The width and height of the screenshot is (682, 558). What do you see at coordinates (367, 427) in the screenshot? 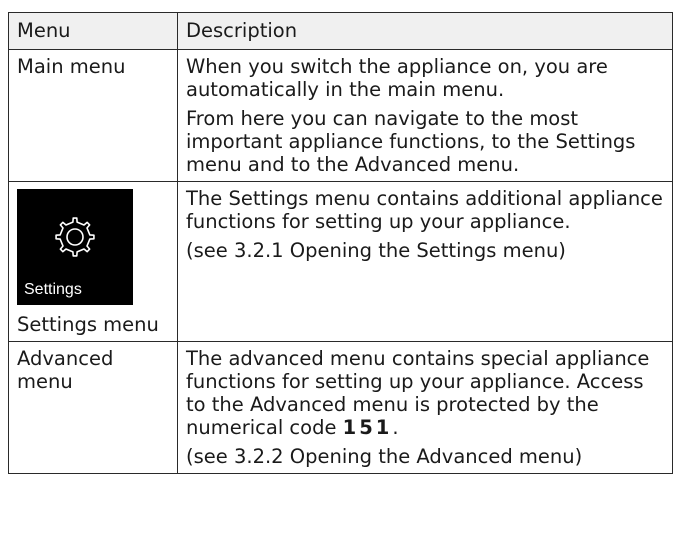
I see `numerical-code: 151` at bounding box center [367, 427].